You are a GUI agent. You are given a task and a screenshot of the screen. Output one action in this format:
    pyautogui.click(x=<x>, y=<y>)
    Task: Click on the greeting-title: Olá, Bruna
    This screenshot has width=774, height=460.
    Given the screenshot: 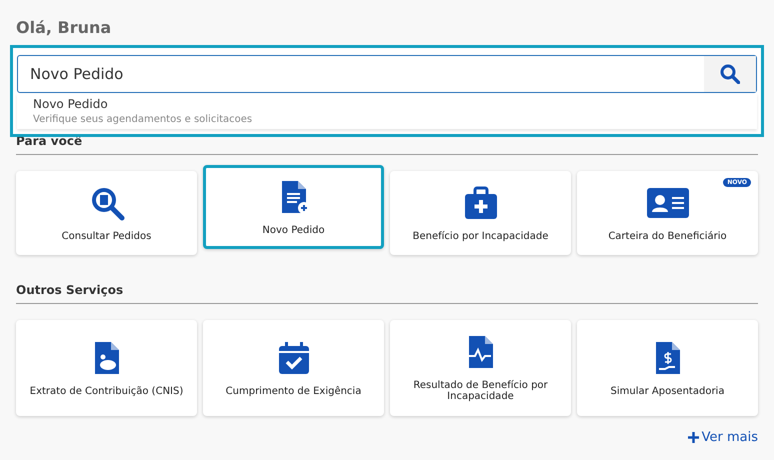 What is the action you would take?
    pyautogui.click(x=64, y=27)
    